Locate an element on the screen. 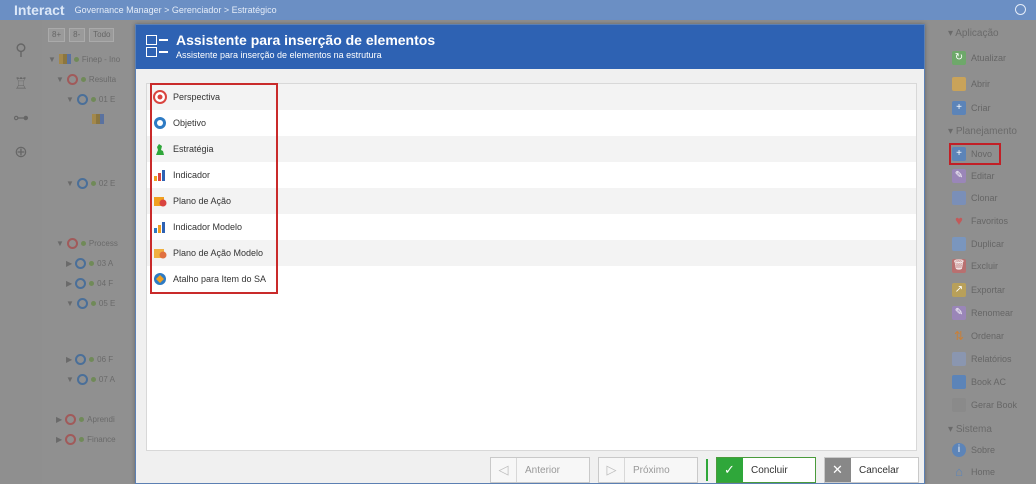  checklist-icon is located at coordinates (157, 47).